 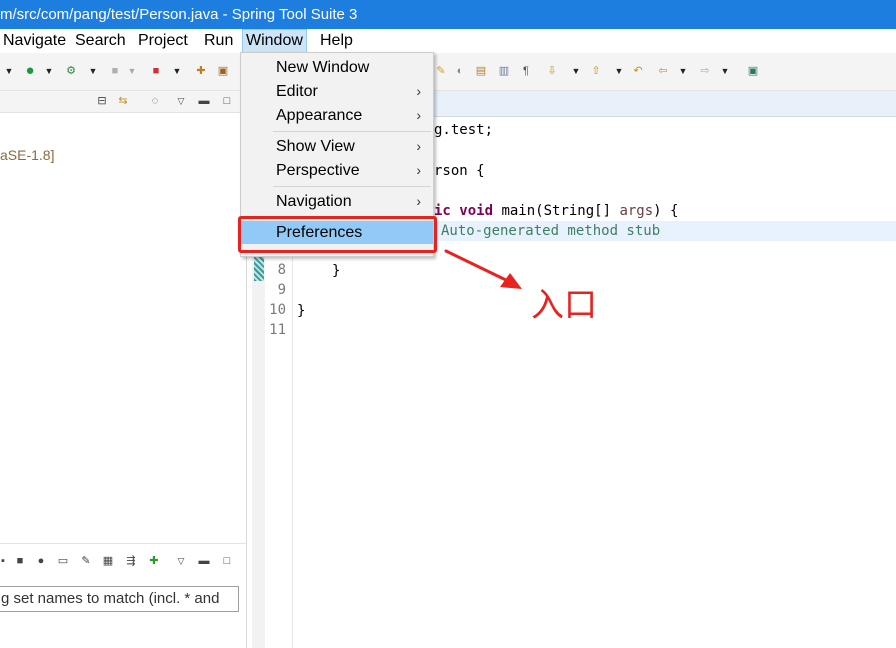 What do you see at coordinates (336, 41) in the screenshot?
I see `menu-help: Help` at bounding box center [336, 41].